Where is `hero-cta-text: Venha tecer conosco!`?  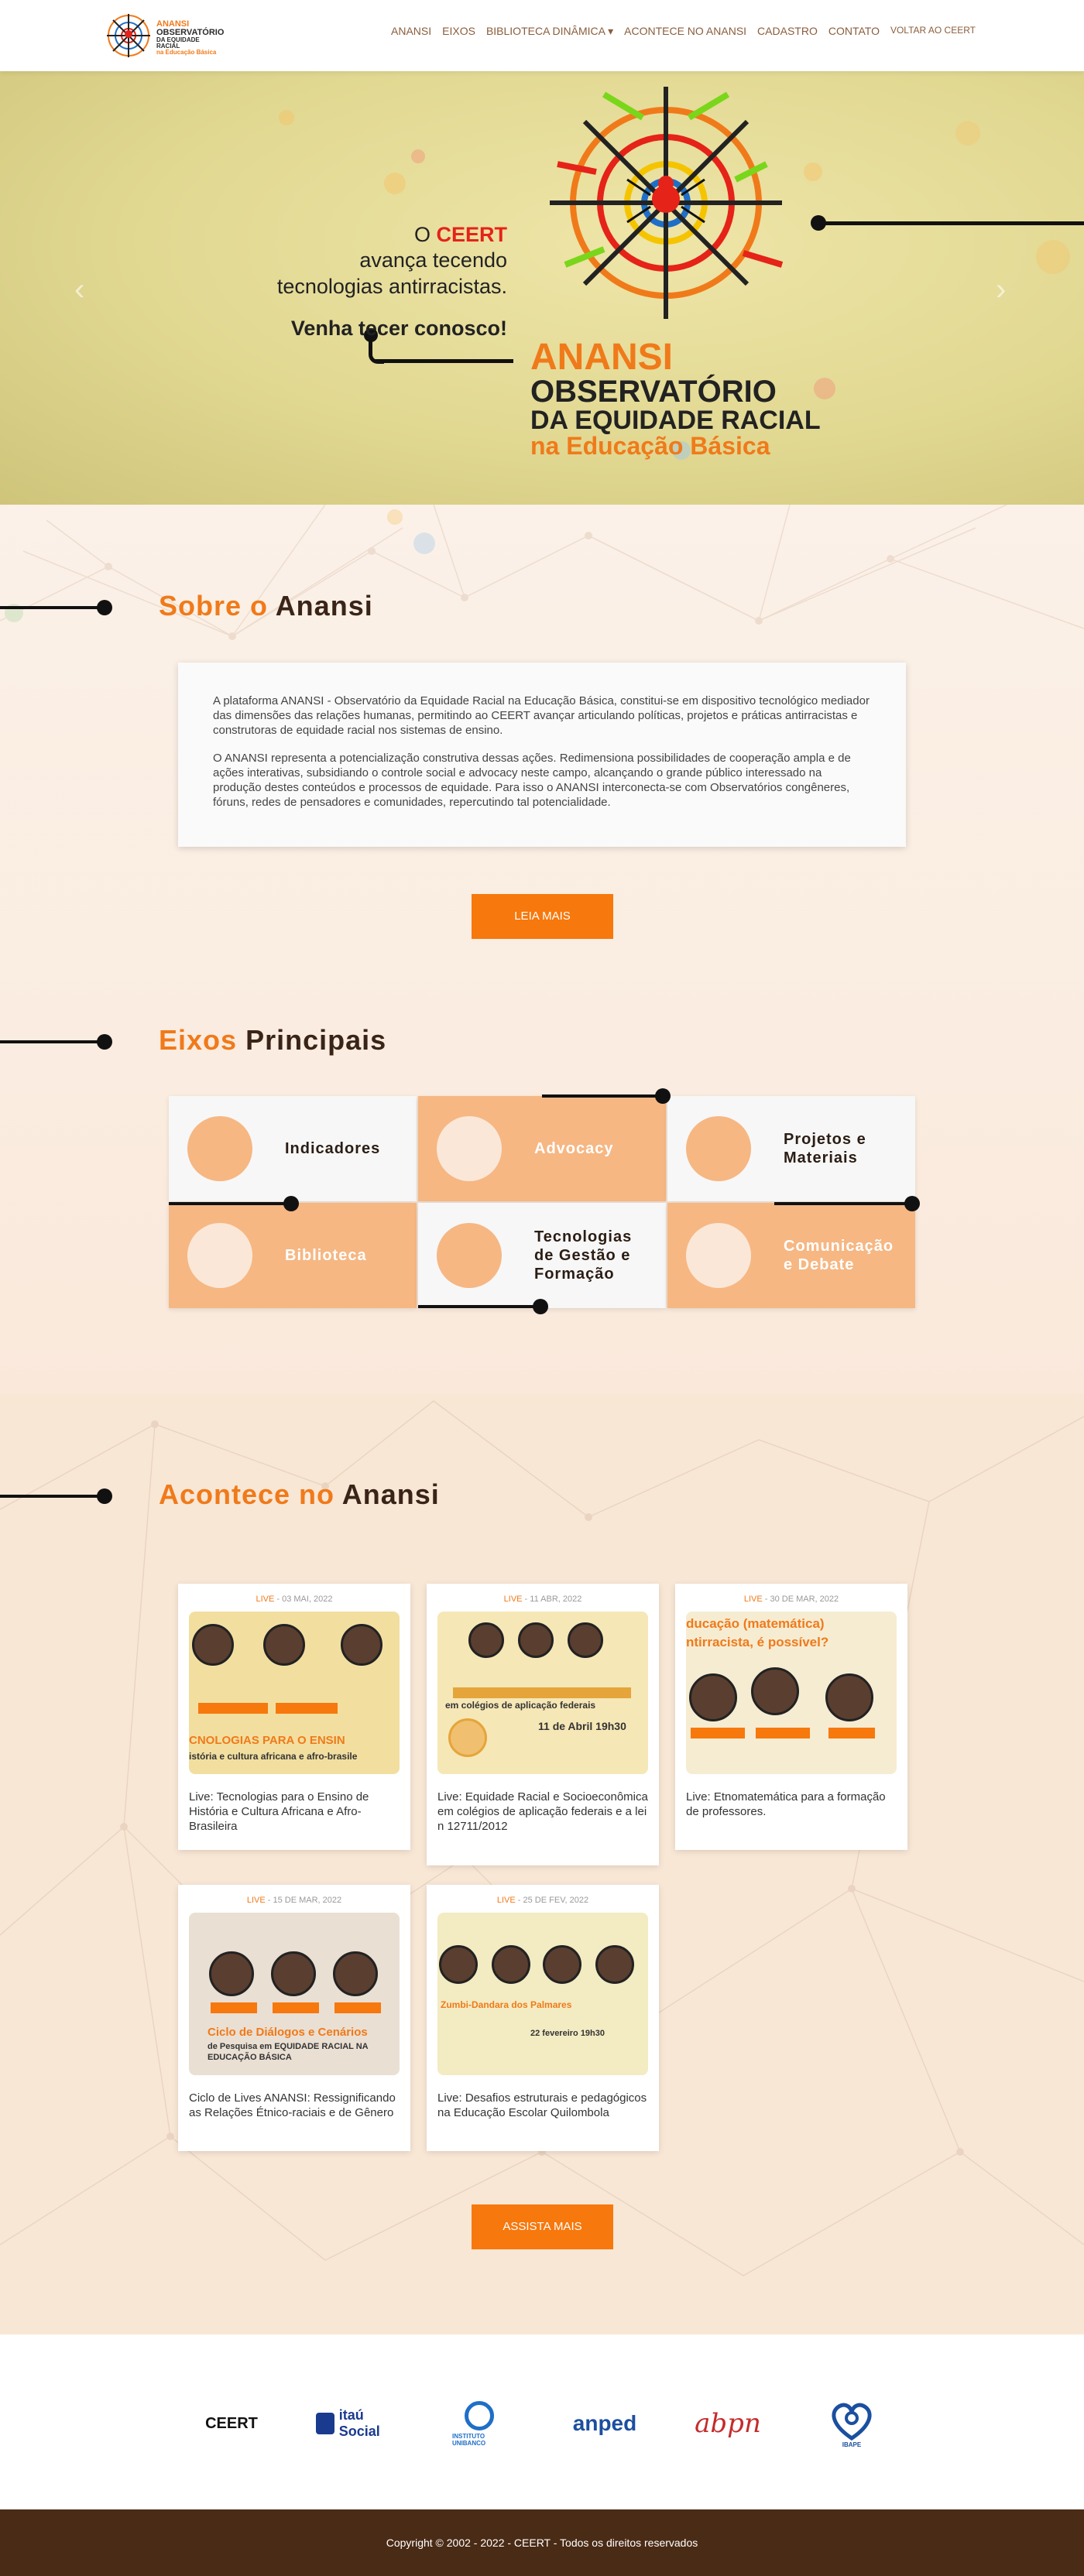 hero-cta-text: Venha tecer conosco! is located at coordinates (398, 328).